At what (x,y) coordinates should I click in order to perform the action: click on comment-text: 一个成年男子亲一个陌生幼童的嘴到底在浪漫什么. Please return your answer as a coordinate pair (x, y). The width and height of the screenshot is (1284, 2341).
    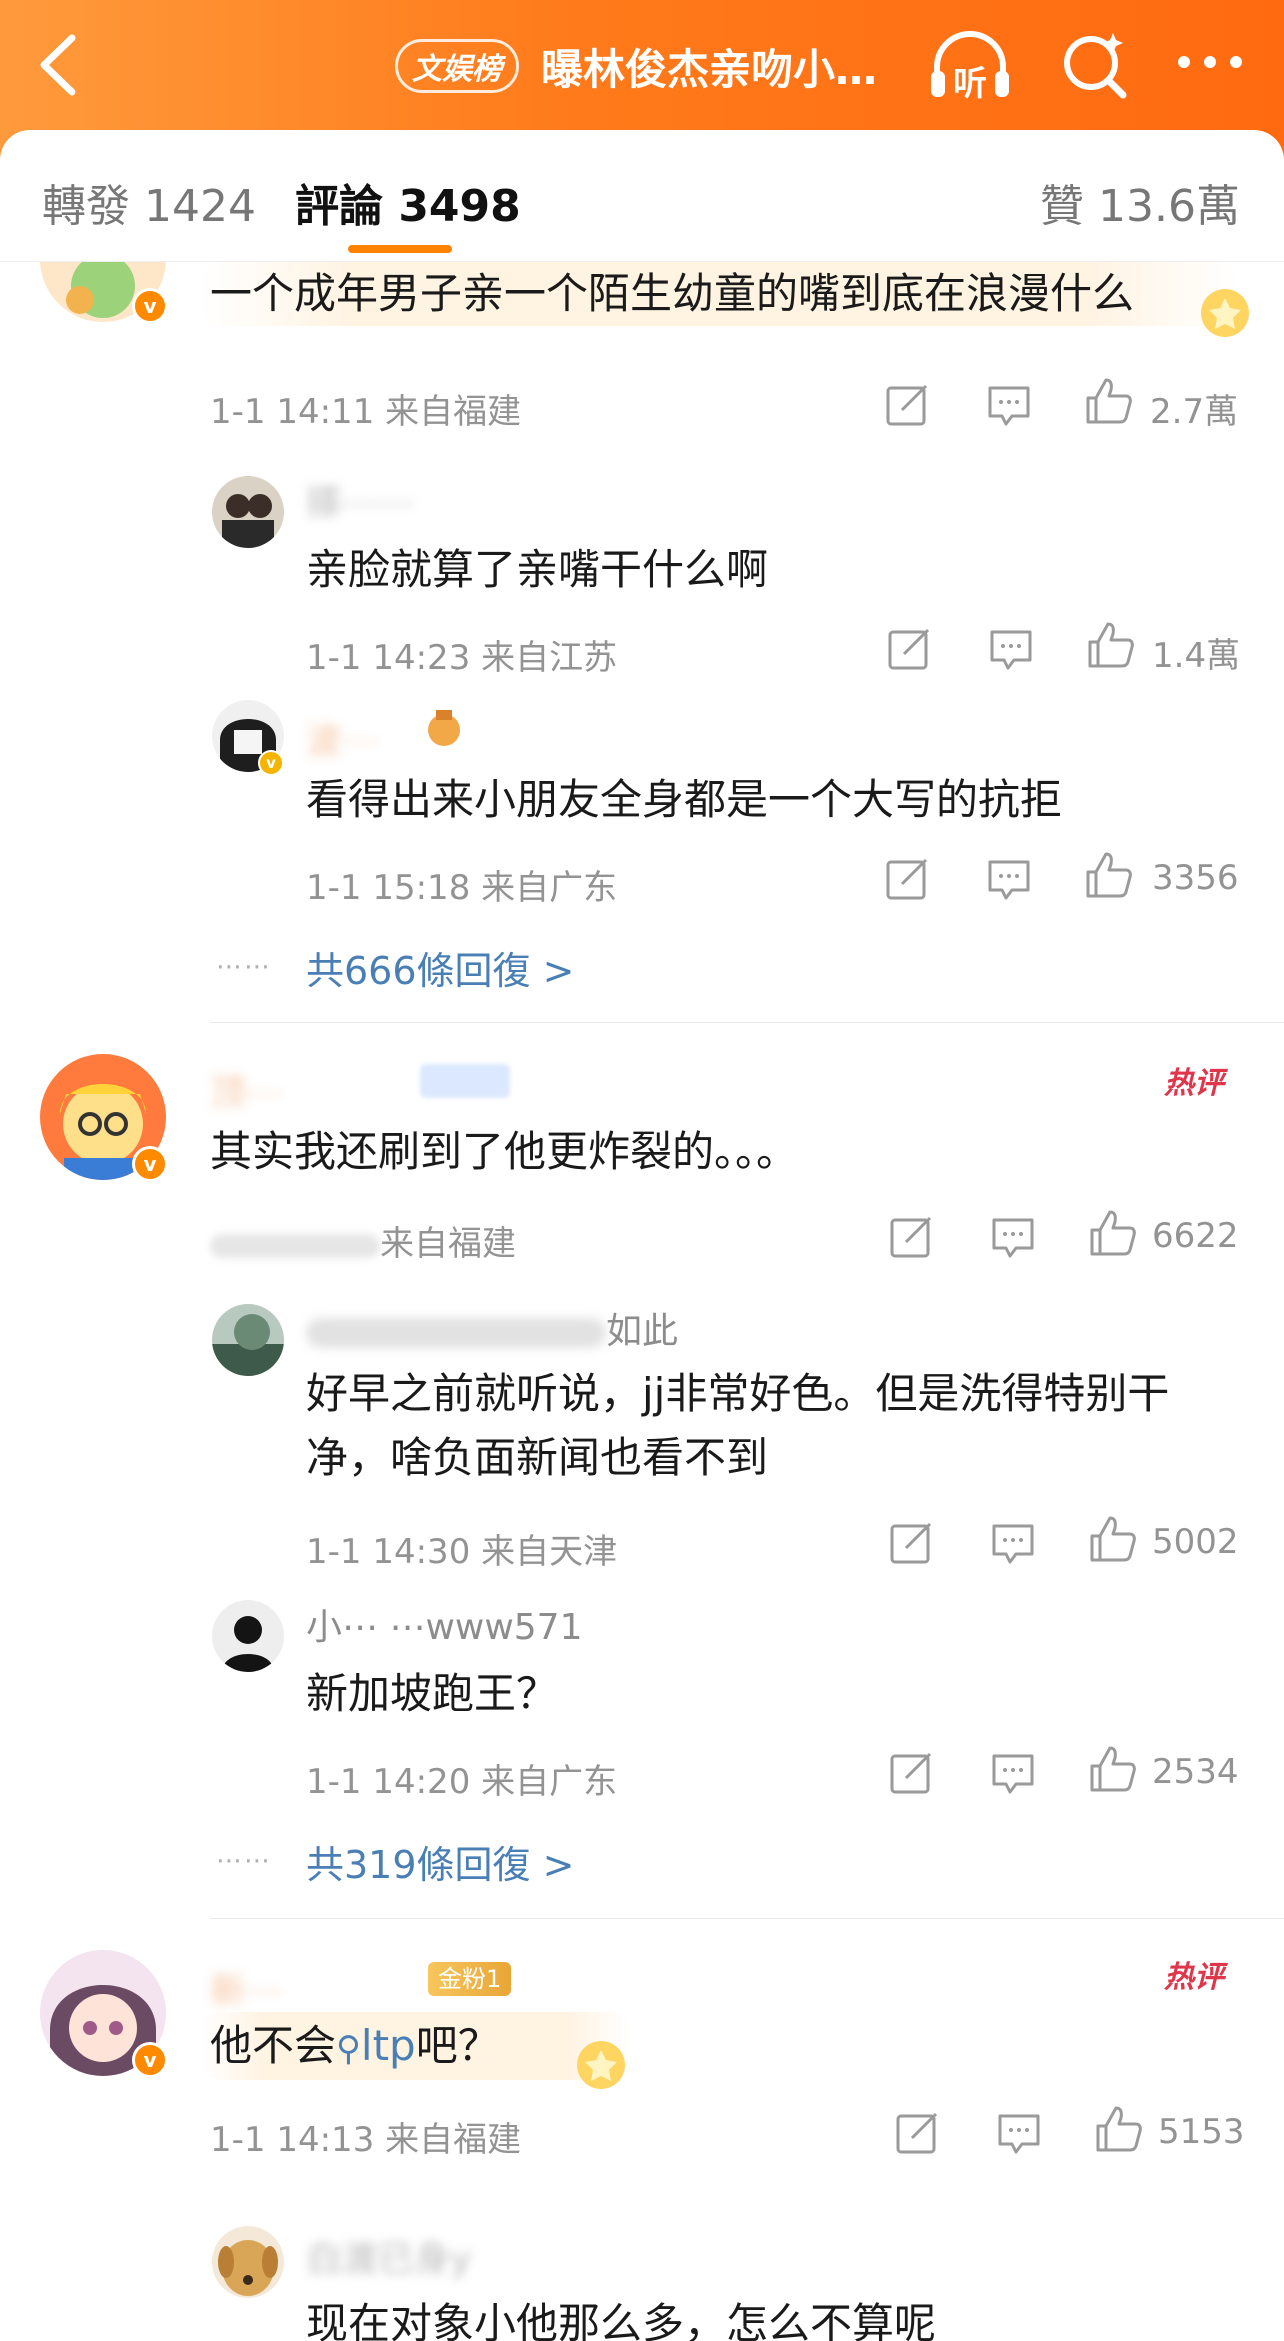
    Looking at the image, I should click on (672, 293).